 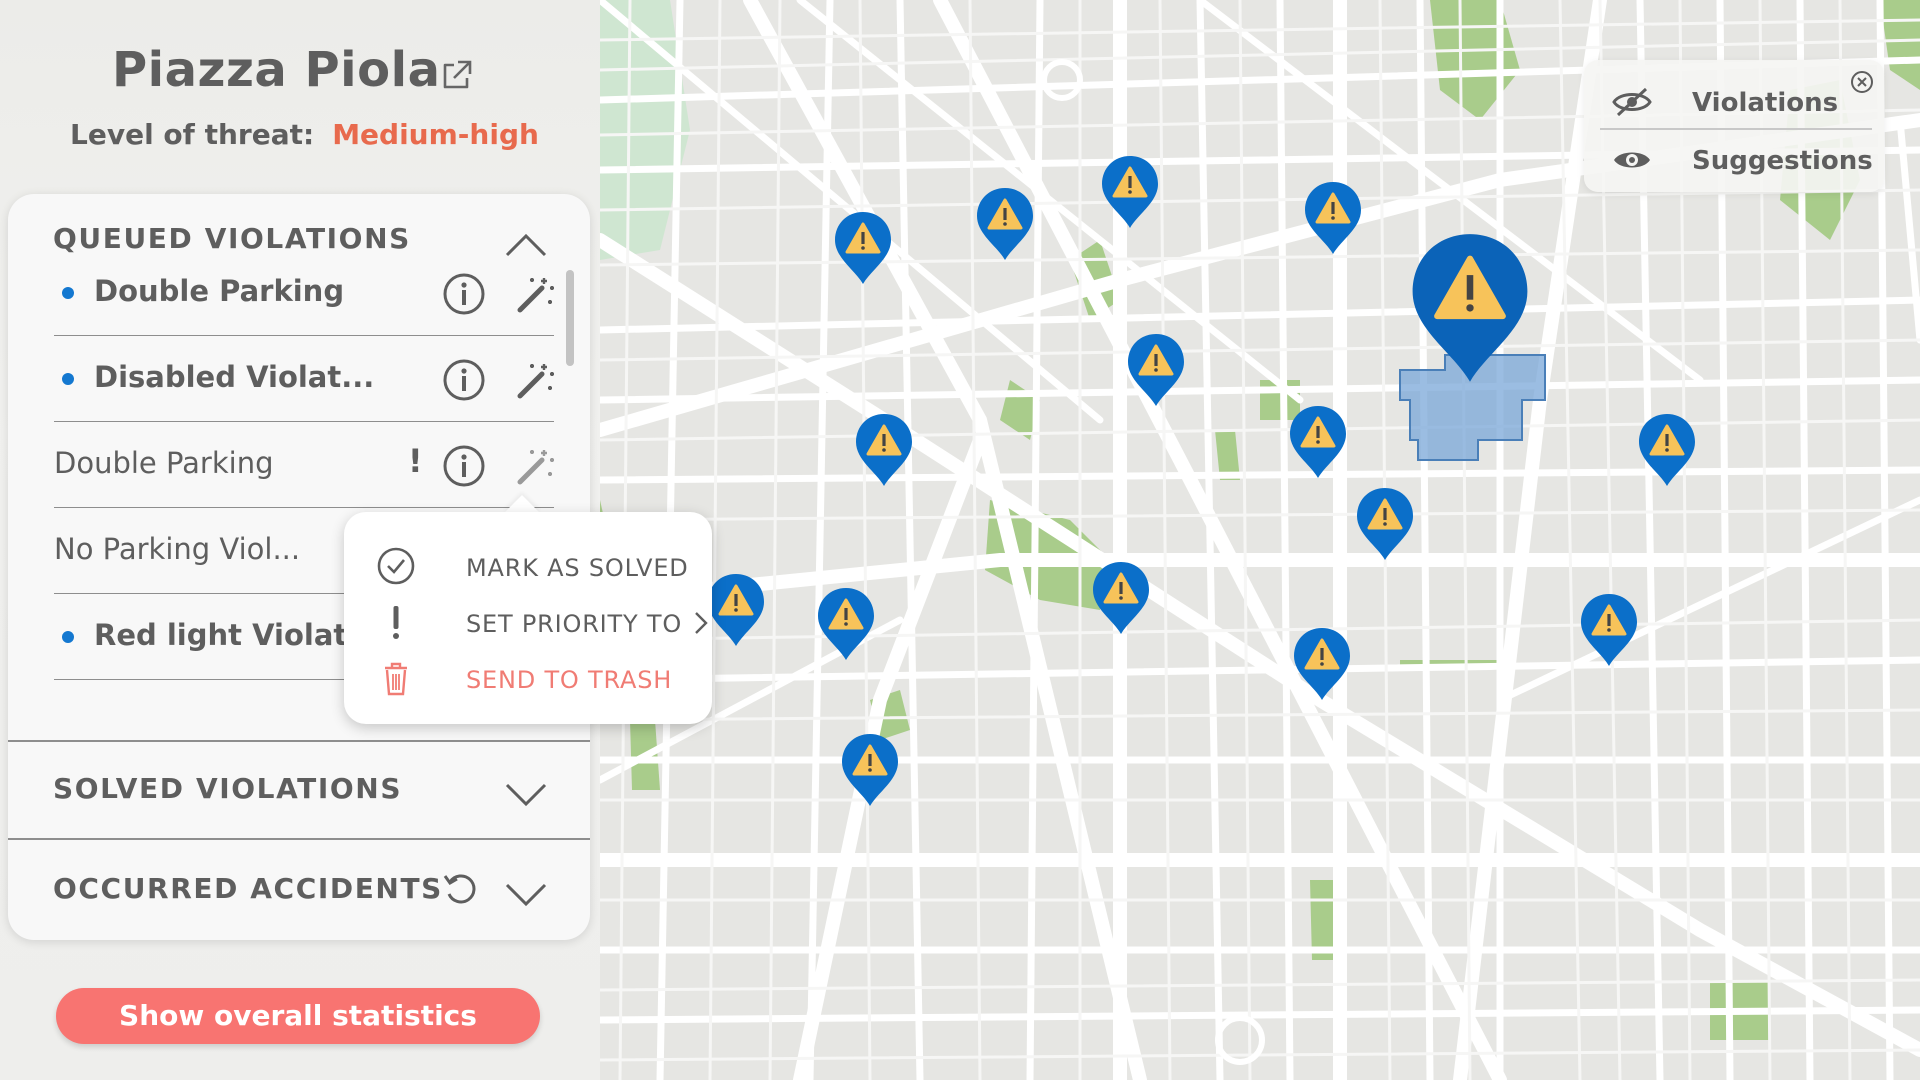 I want to click on queued-violations-header: QUEUED VIOLATIONS, so click(x=232, y=238).